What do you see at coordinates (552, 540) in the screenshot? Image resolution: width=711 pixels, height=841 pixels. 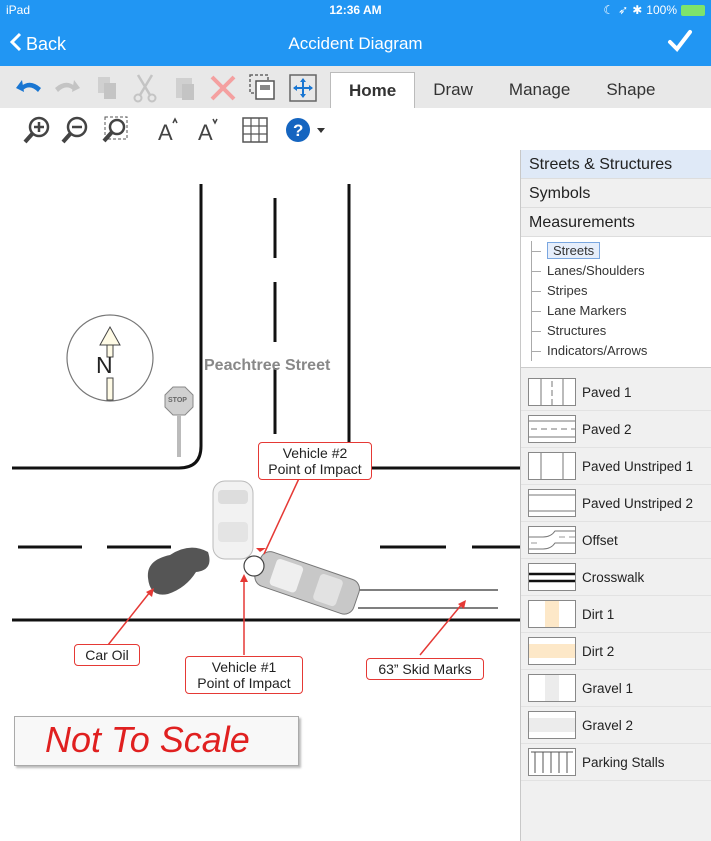 I see `offset-thumbnail-icon` at bounding box center [552, 540].